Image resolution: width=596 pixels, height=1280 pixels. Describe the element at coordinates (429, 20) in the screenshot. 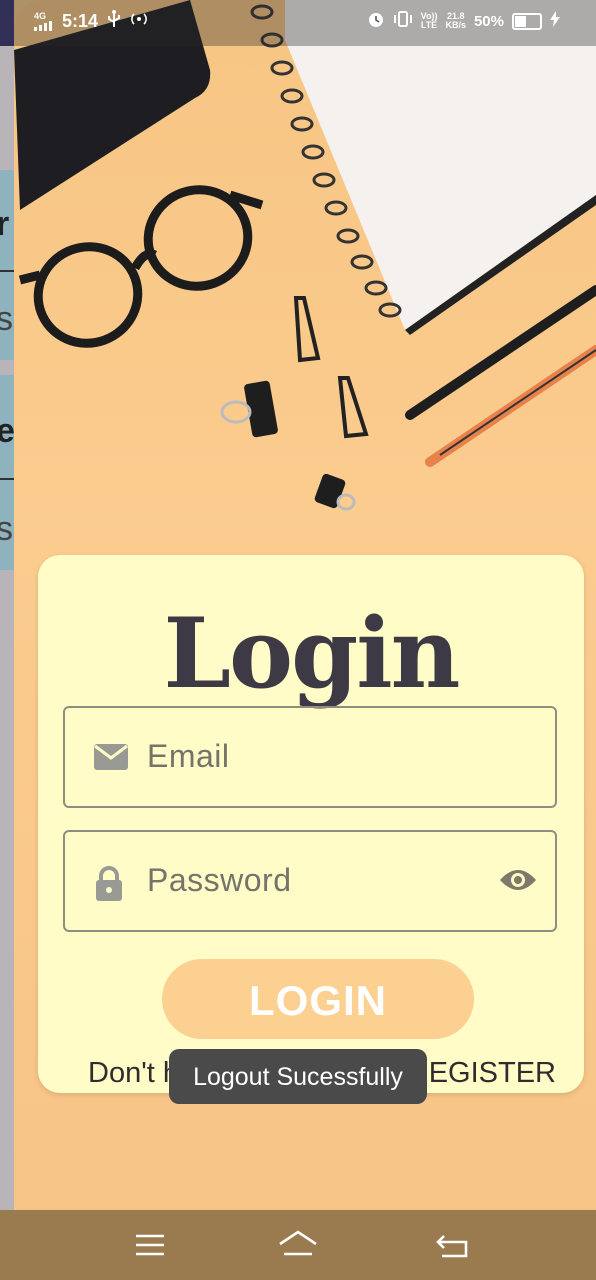

I see `volte-indicator: Vo)) LTE` at that location.